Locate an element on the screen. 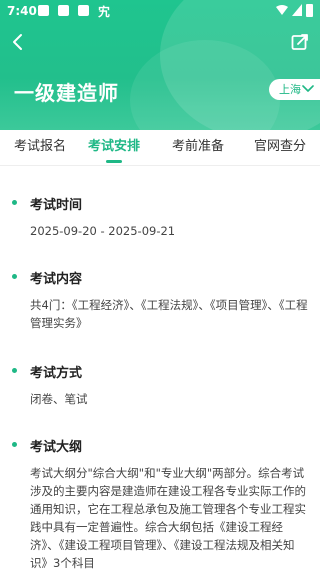  tab-label: 考试安排 is located at coordinates (113, 146).